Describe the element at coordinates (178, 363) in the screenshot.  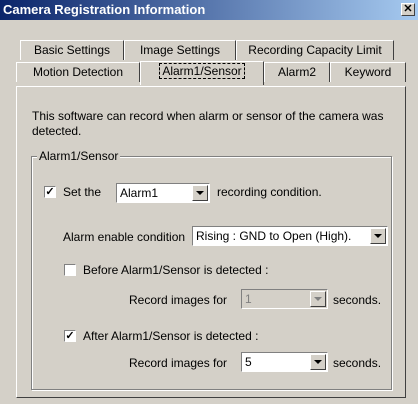
I see `after-record-label: Record images for` at that location.